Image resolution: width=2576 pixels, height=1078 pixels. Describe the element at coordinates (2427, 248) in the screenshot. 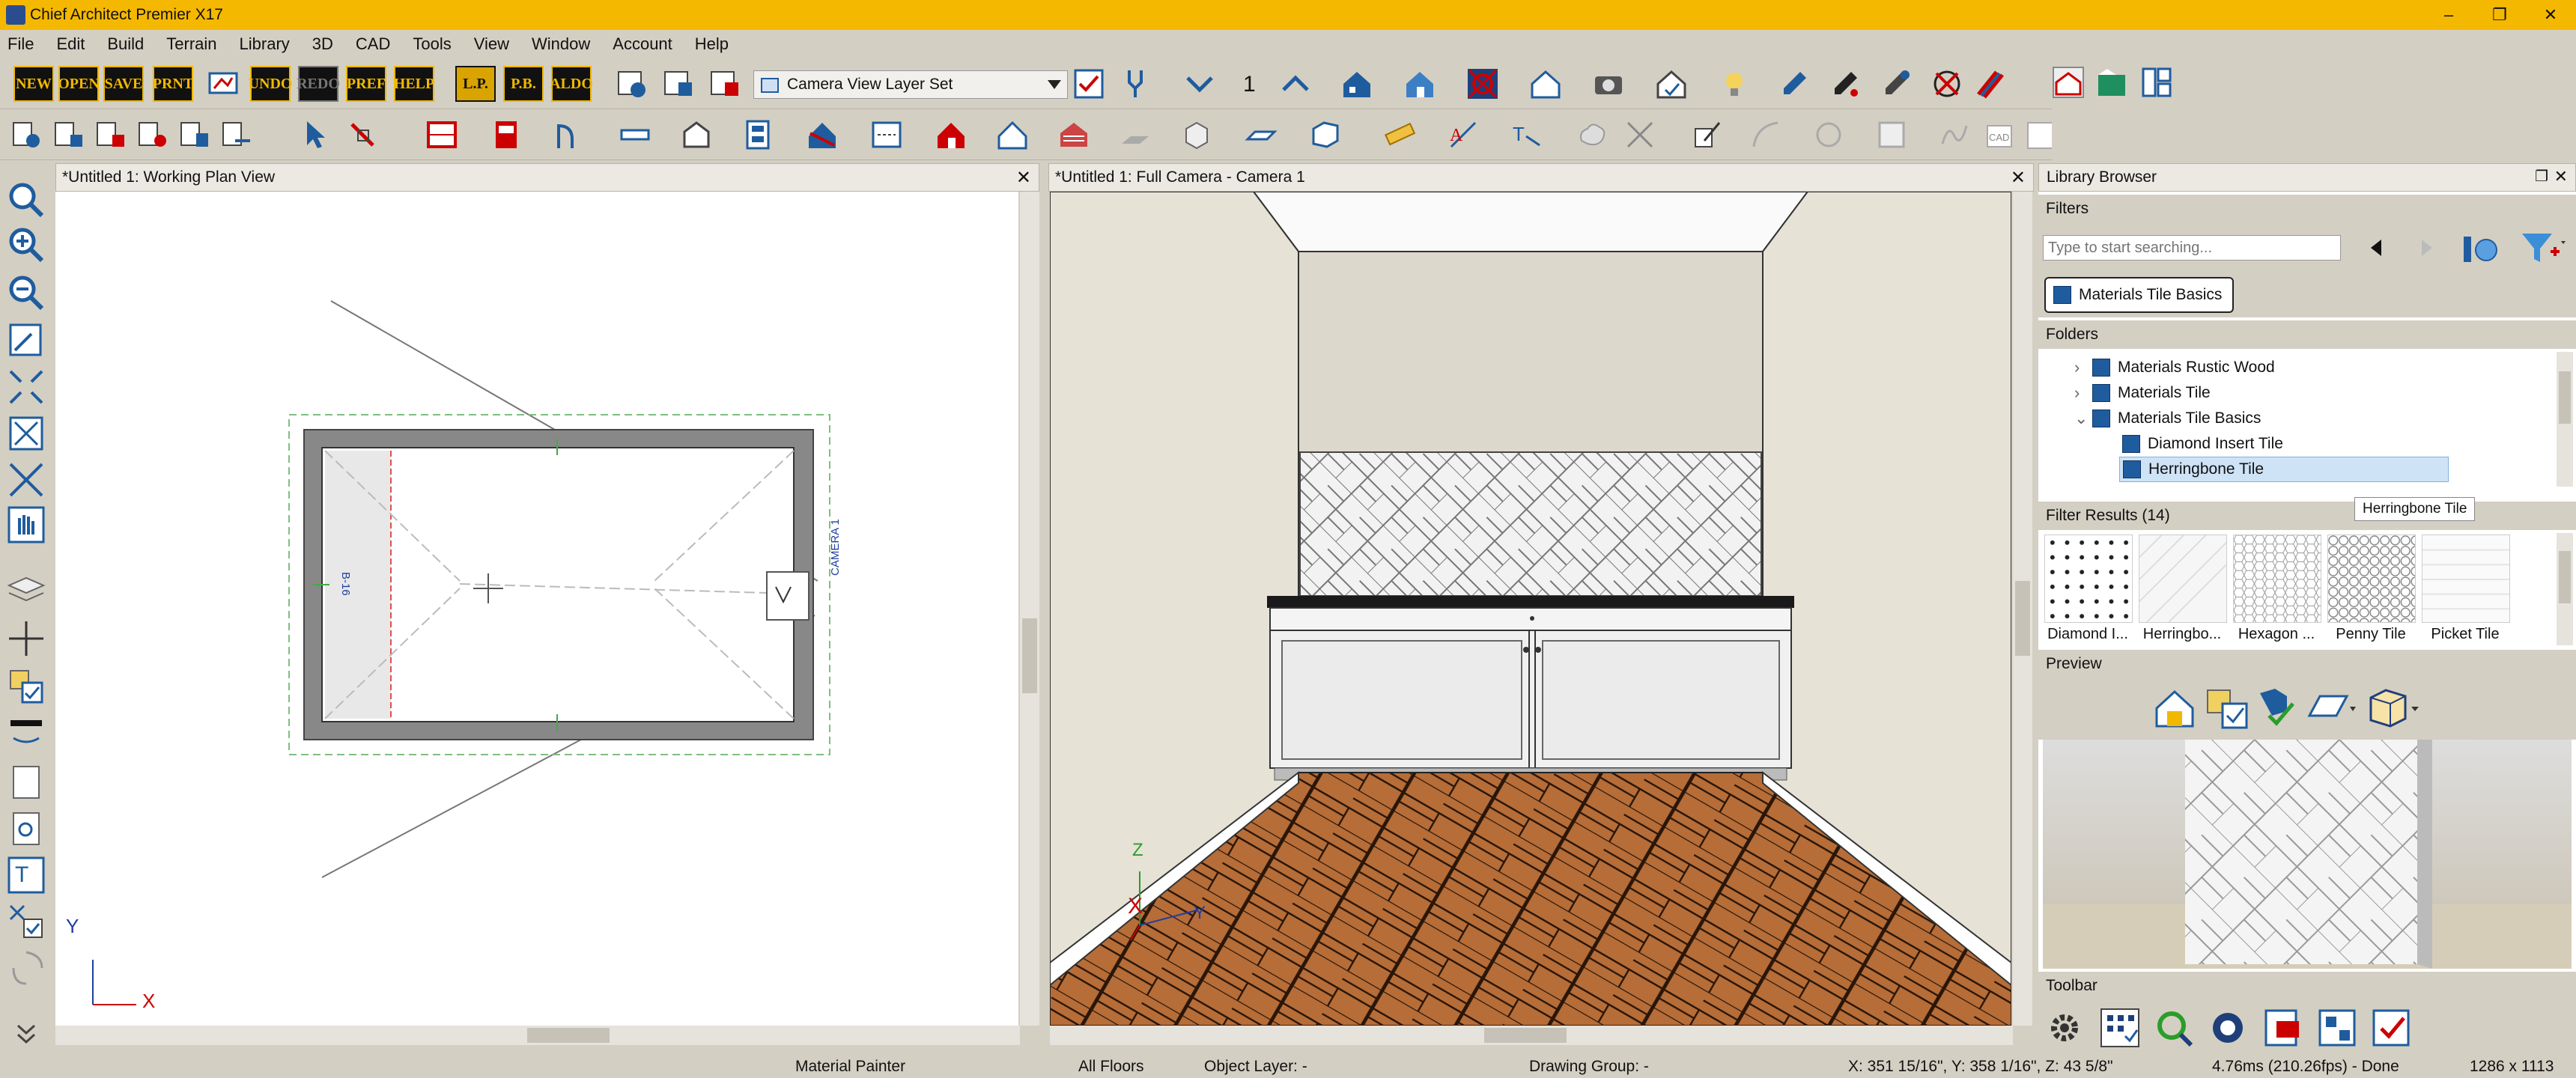

I see `forward-arrow-icon` at that location.